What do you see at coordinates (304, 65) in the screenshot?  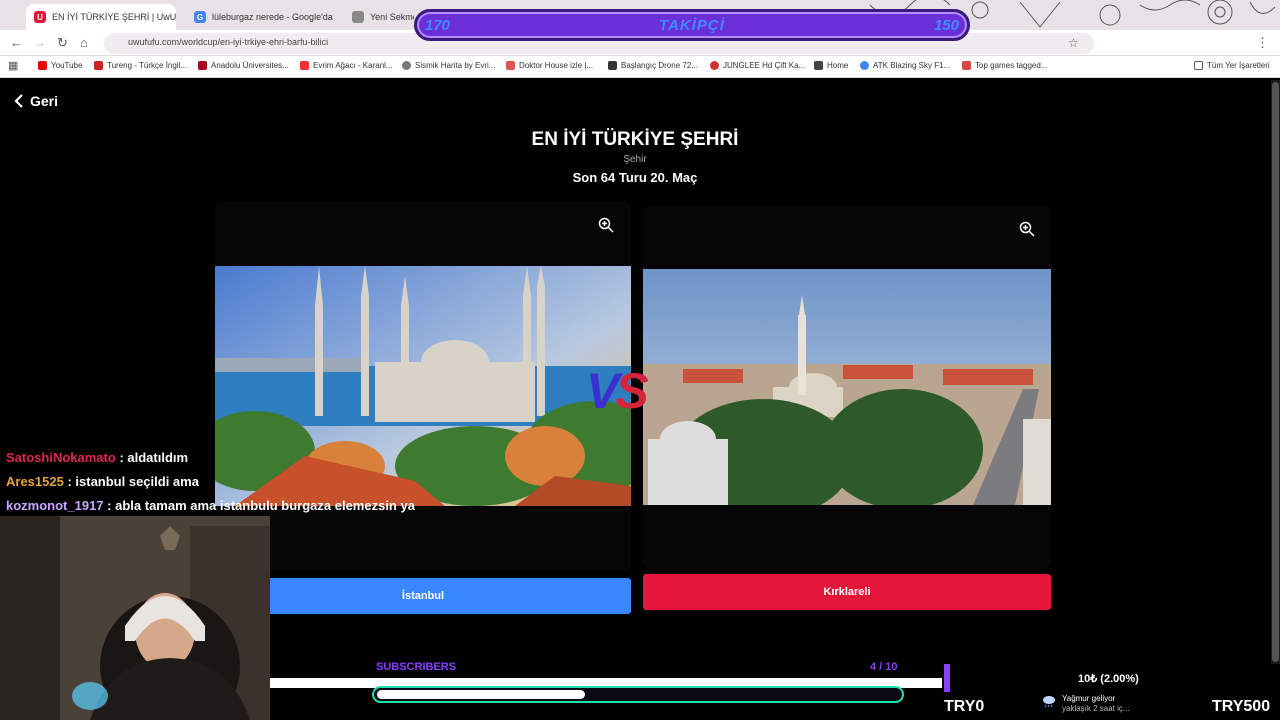 I see `evrim-icon` at bounding box center [304, 65].